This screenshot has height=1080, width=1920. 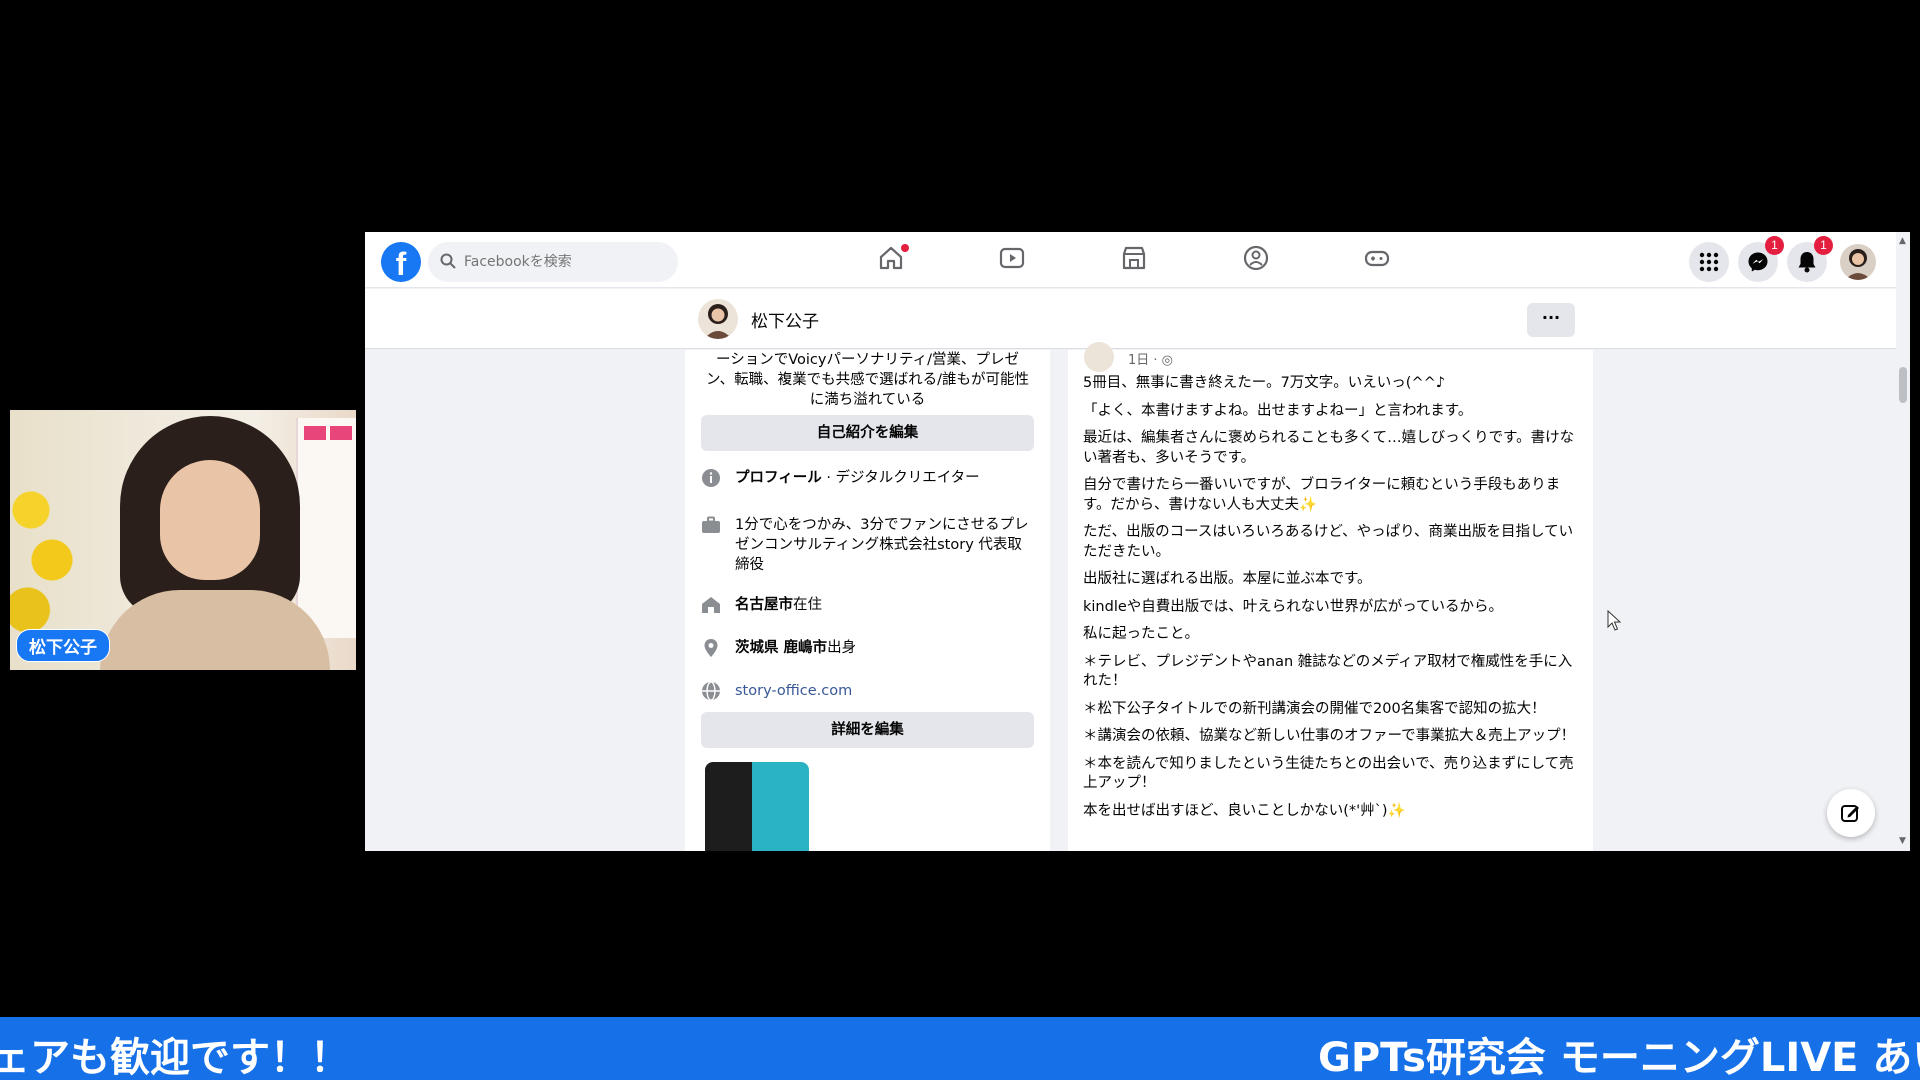 I want to click on home-notification-dot, so click(x=905, y=248).